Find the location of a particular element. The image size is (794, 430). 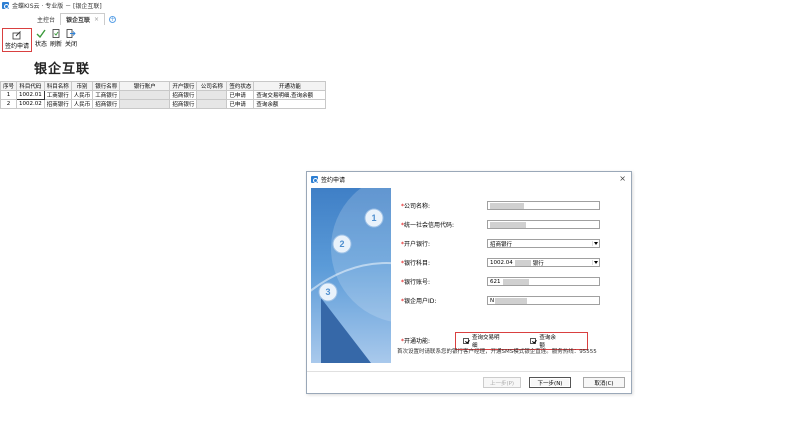

functions-checkbox-group: 查询交易明细 查询余额 is located at coordinates (521, 341).